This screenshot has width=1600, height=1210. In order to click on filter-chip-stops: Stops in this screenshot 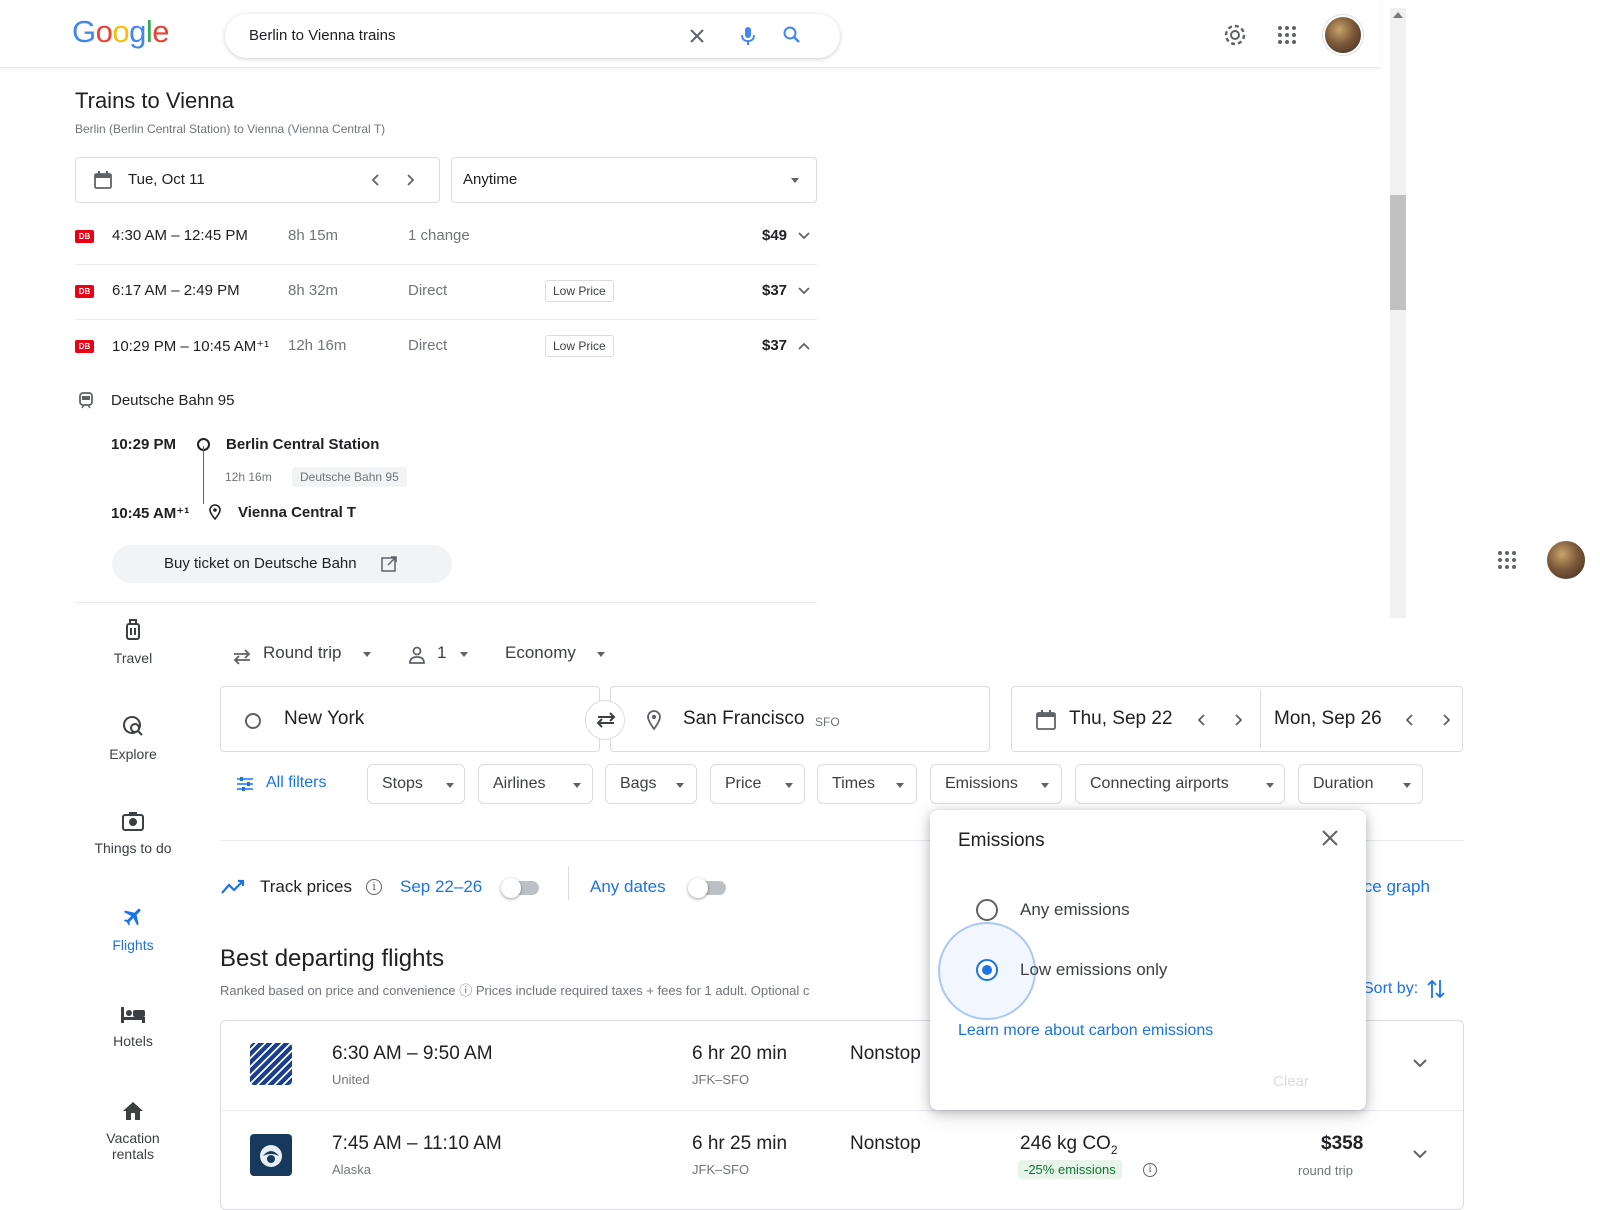, I will do `click(416, 784)`.